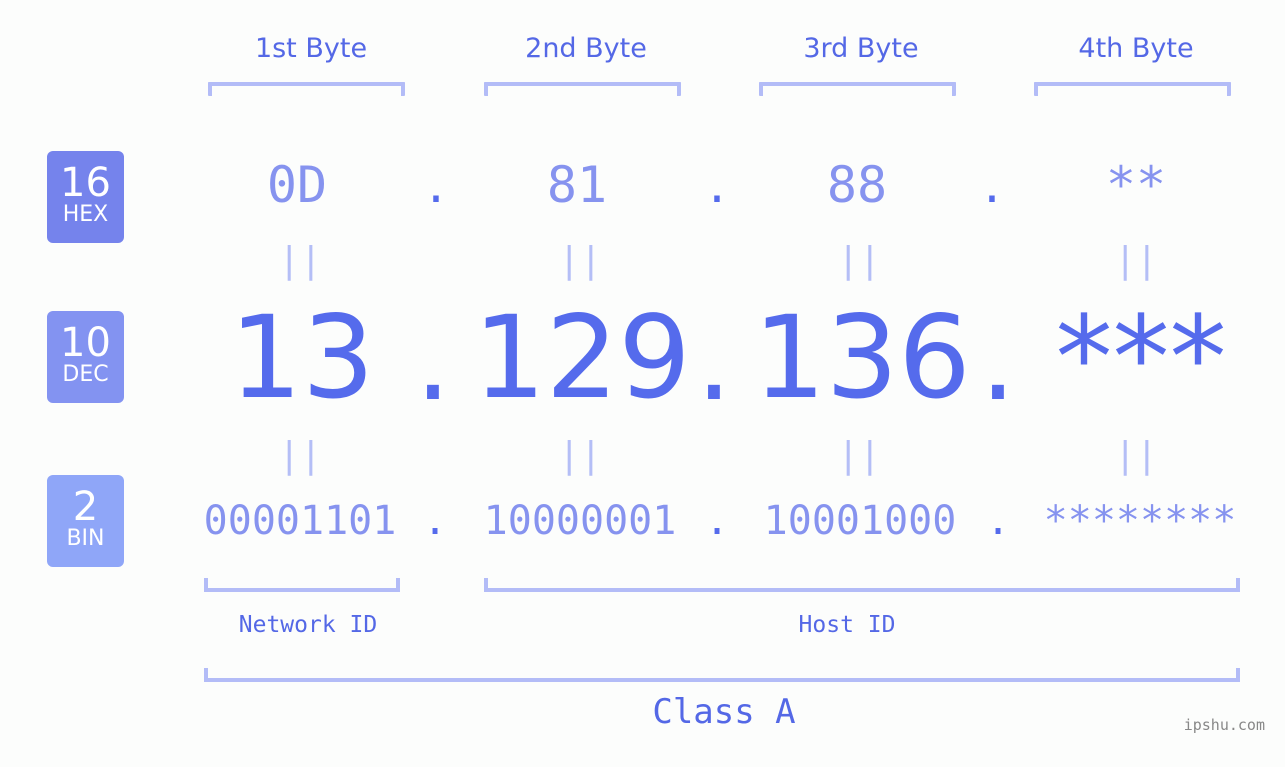 The image size is (1285, 767). I want to click on watermark: ipshu.com, so click(1224, 725).